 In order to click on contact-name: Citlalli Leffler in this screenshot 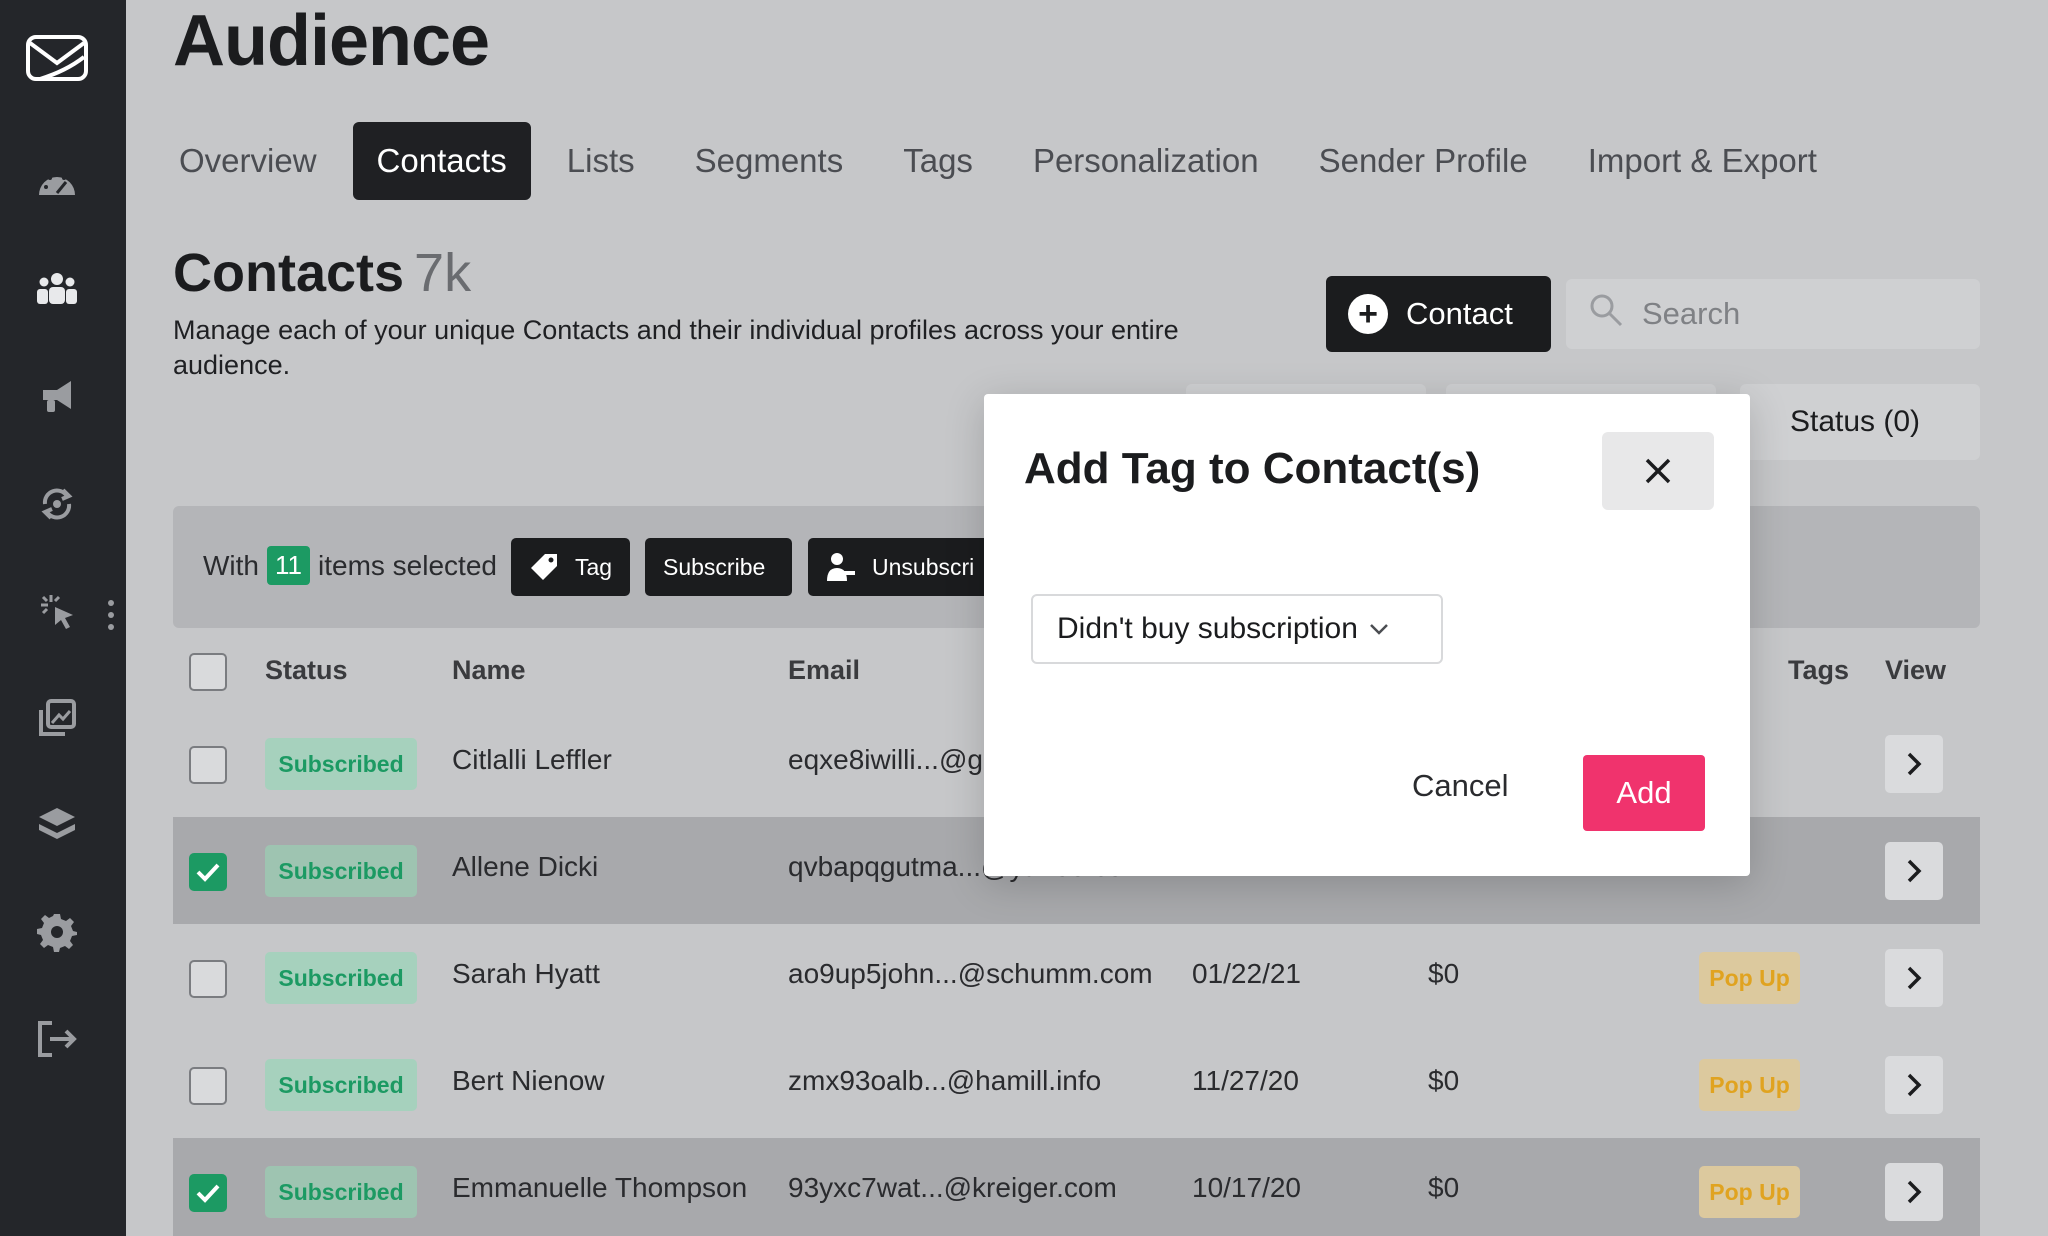, I will do `click(532, 759)`.